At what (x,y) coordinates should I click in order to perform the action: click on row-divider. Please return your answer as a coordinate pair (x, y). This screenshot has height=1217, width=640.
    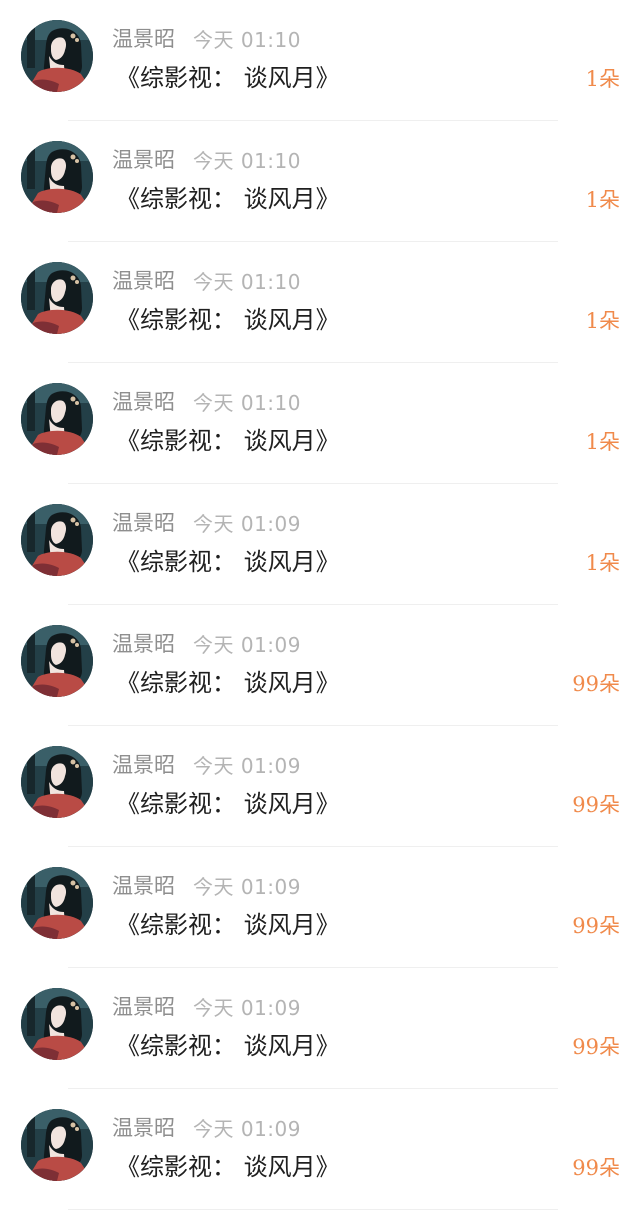
    Looking at the image, I should click on (313, 1209).